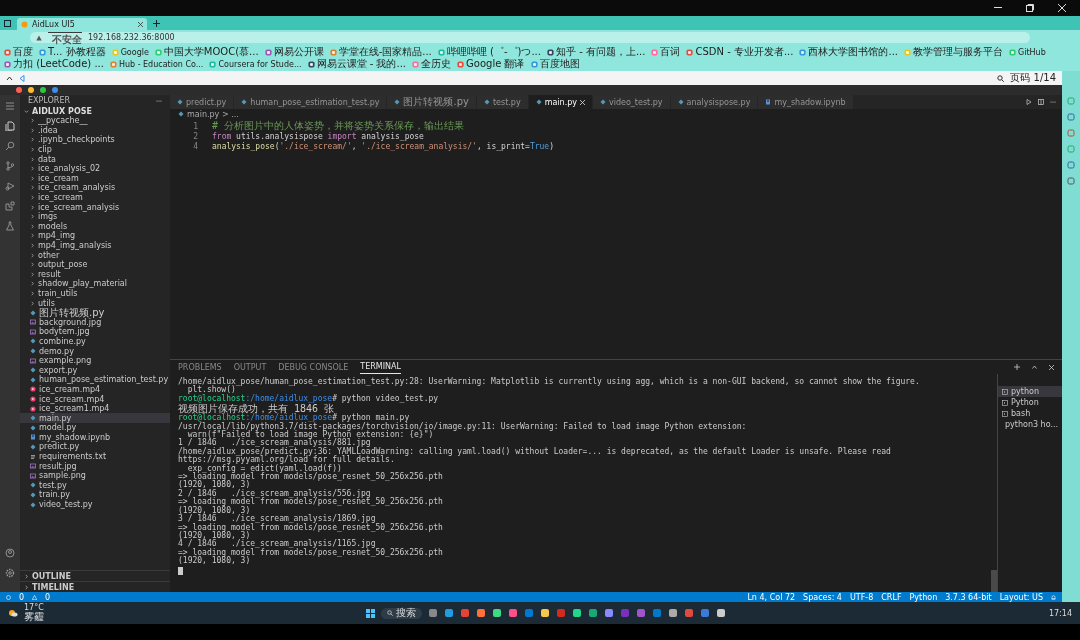 The height and width of the screenshot is (640, 1080). I want to click on files-icon, so click(10, 126).